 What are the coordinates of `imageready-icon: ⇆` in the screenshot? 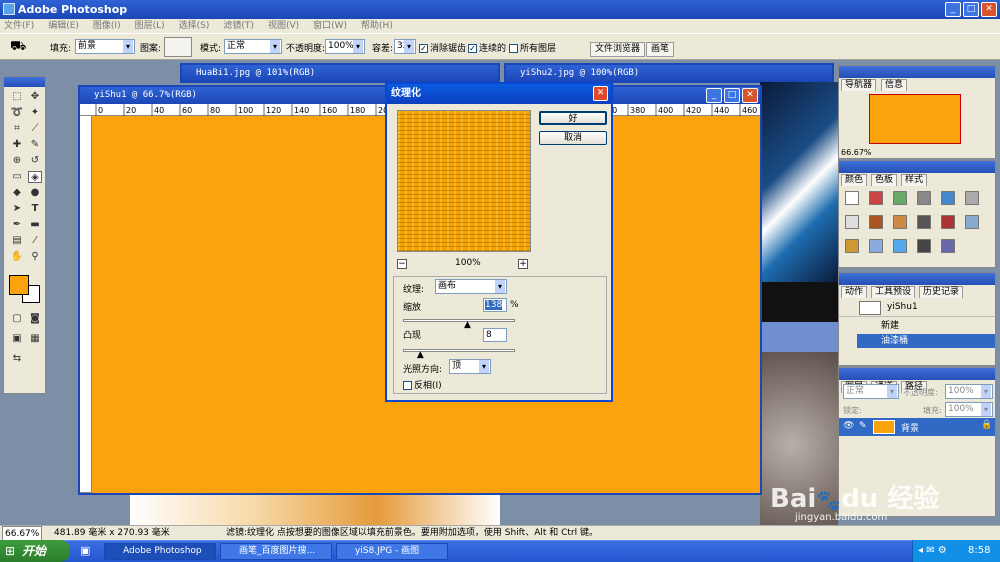 It's located at (17, 359).